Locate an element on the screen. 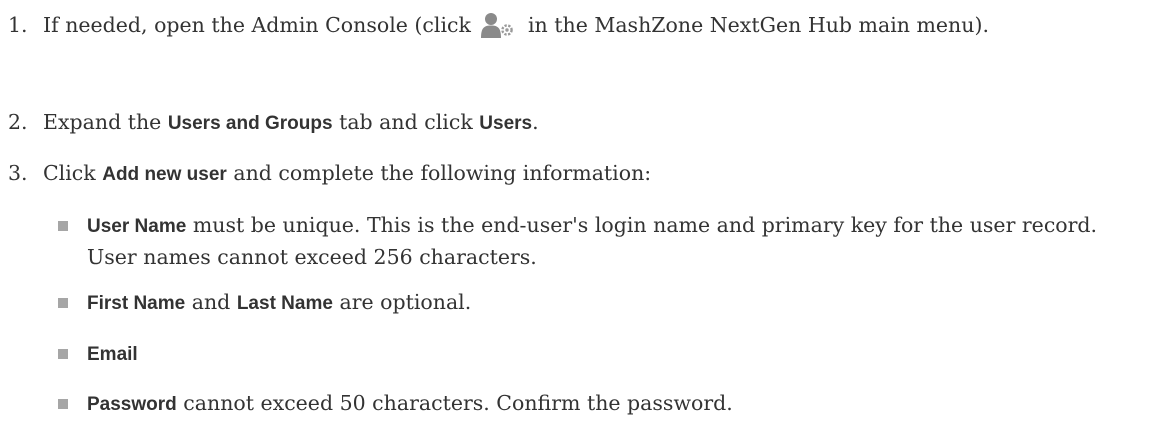 Image resolution: width=1162 pixels, height=432 pixels. bullet-text: and is located at coordinates (211, 302).